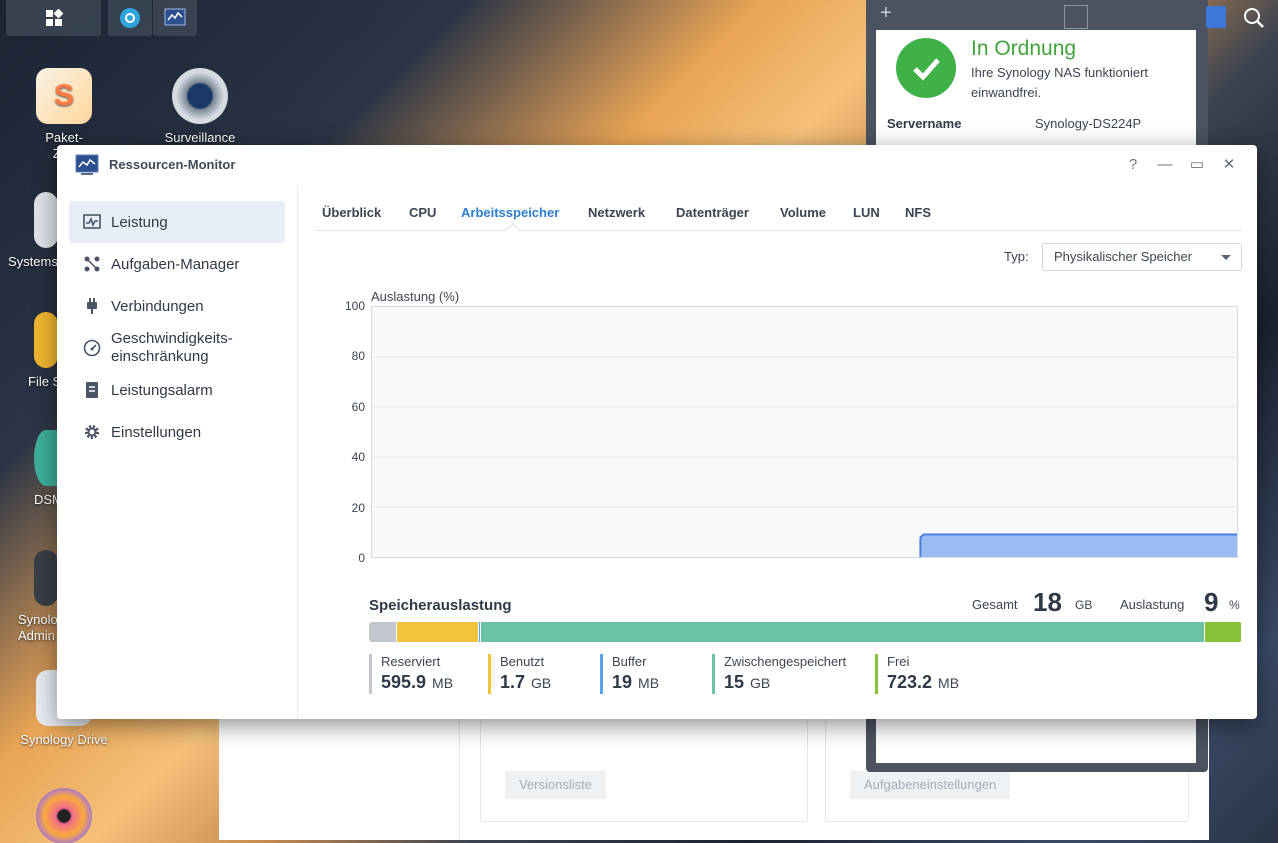 Image resolution: width=1278 pixels, height=843 pixels. What do you see at coordinates (87, 164) in the screenshot?
I see `resource-monitor-icon` at bounding box center [87, 164].